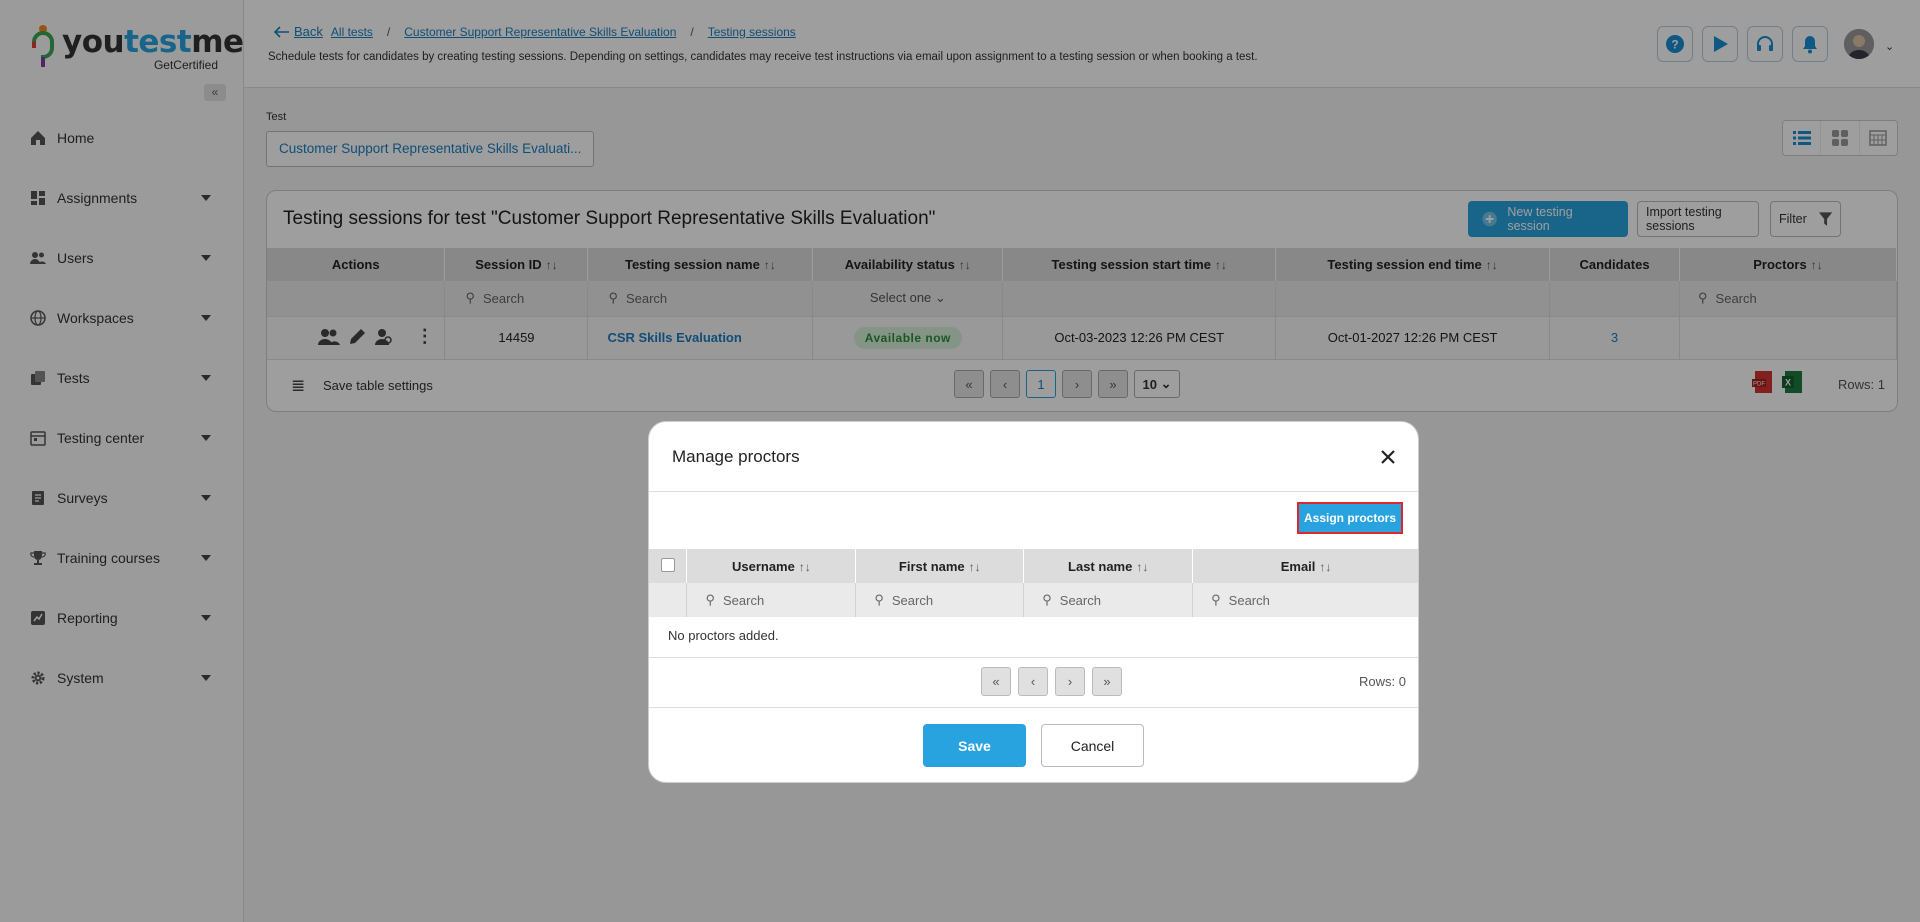 The height and width of the screenshot is (922, 1920). What do you see at coordinates (974, 745) in the screenshot?
I see `save-button: Save` at bounding box center [974, 745].